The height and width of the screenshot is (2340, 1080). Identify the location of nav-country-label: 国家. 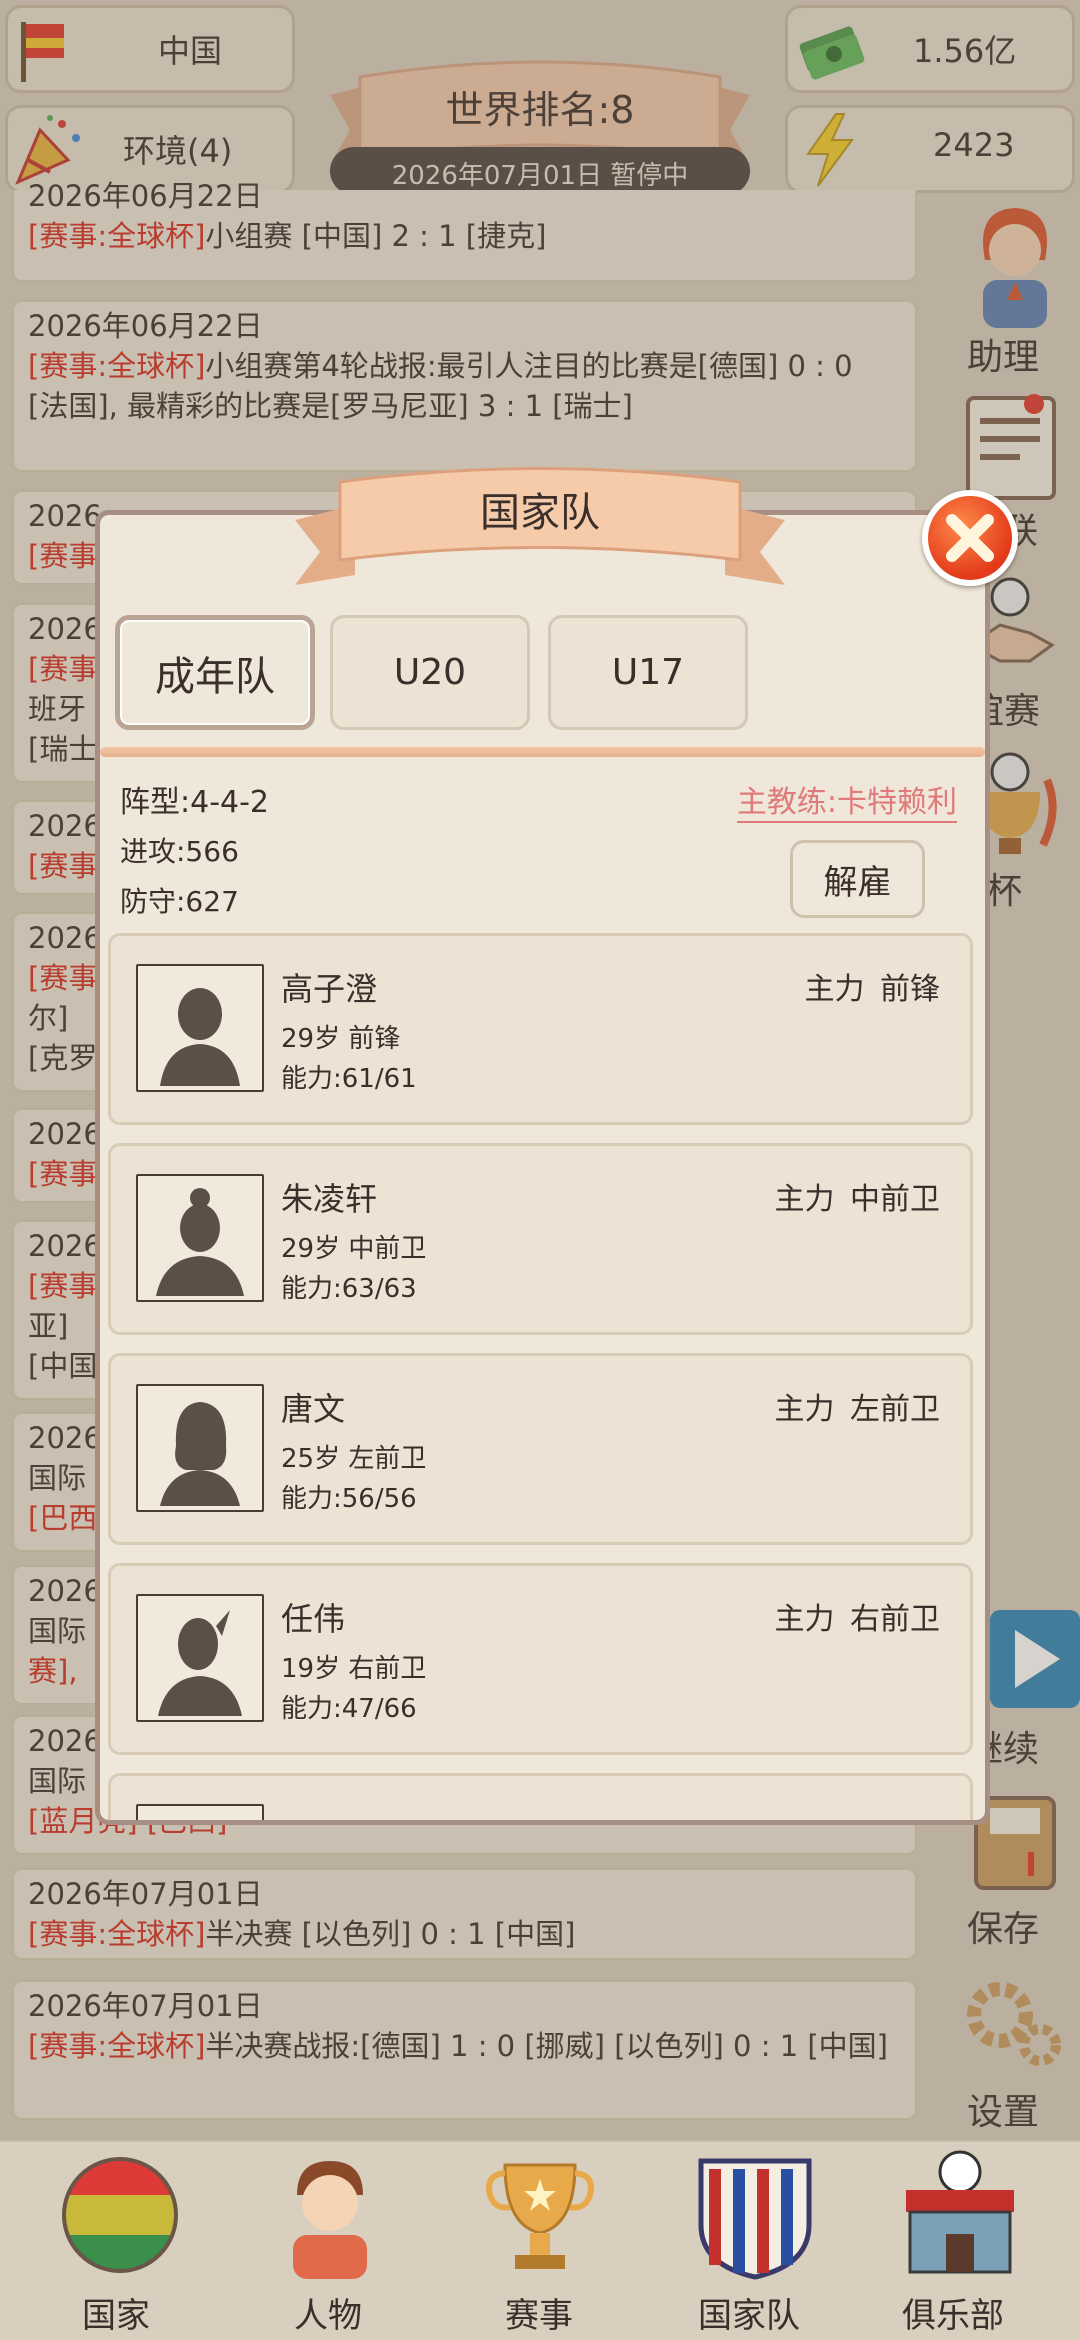
(116, 2316).